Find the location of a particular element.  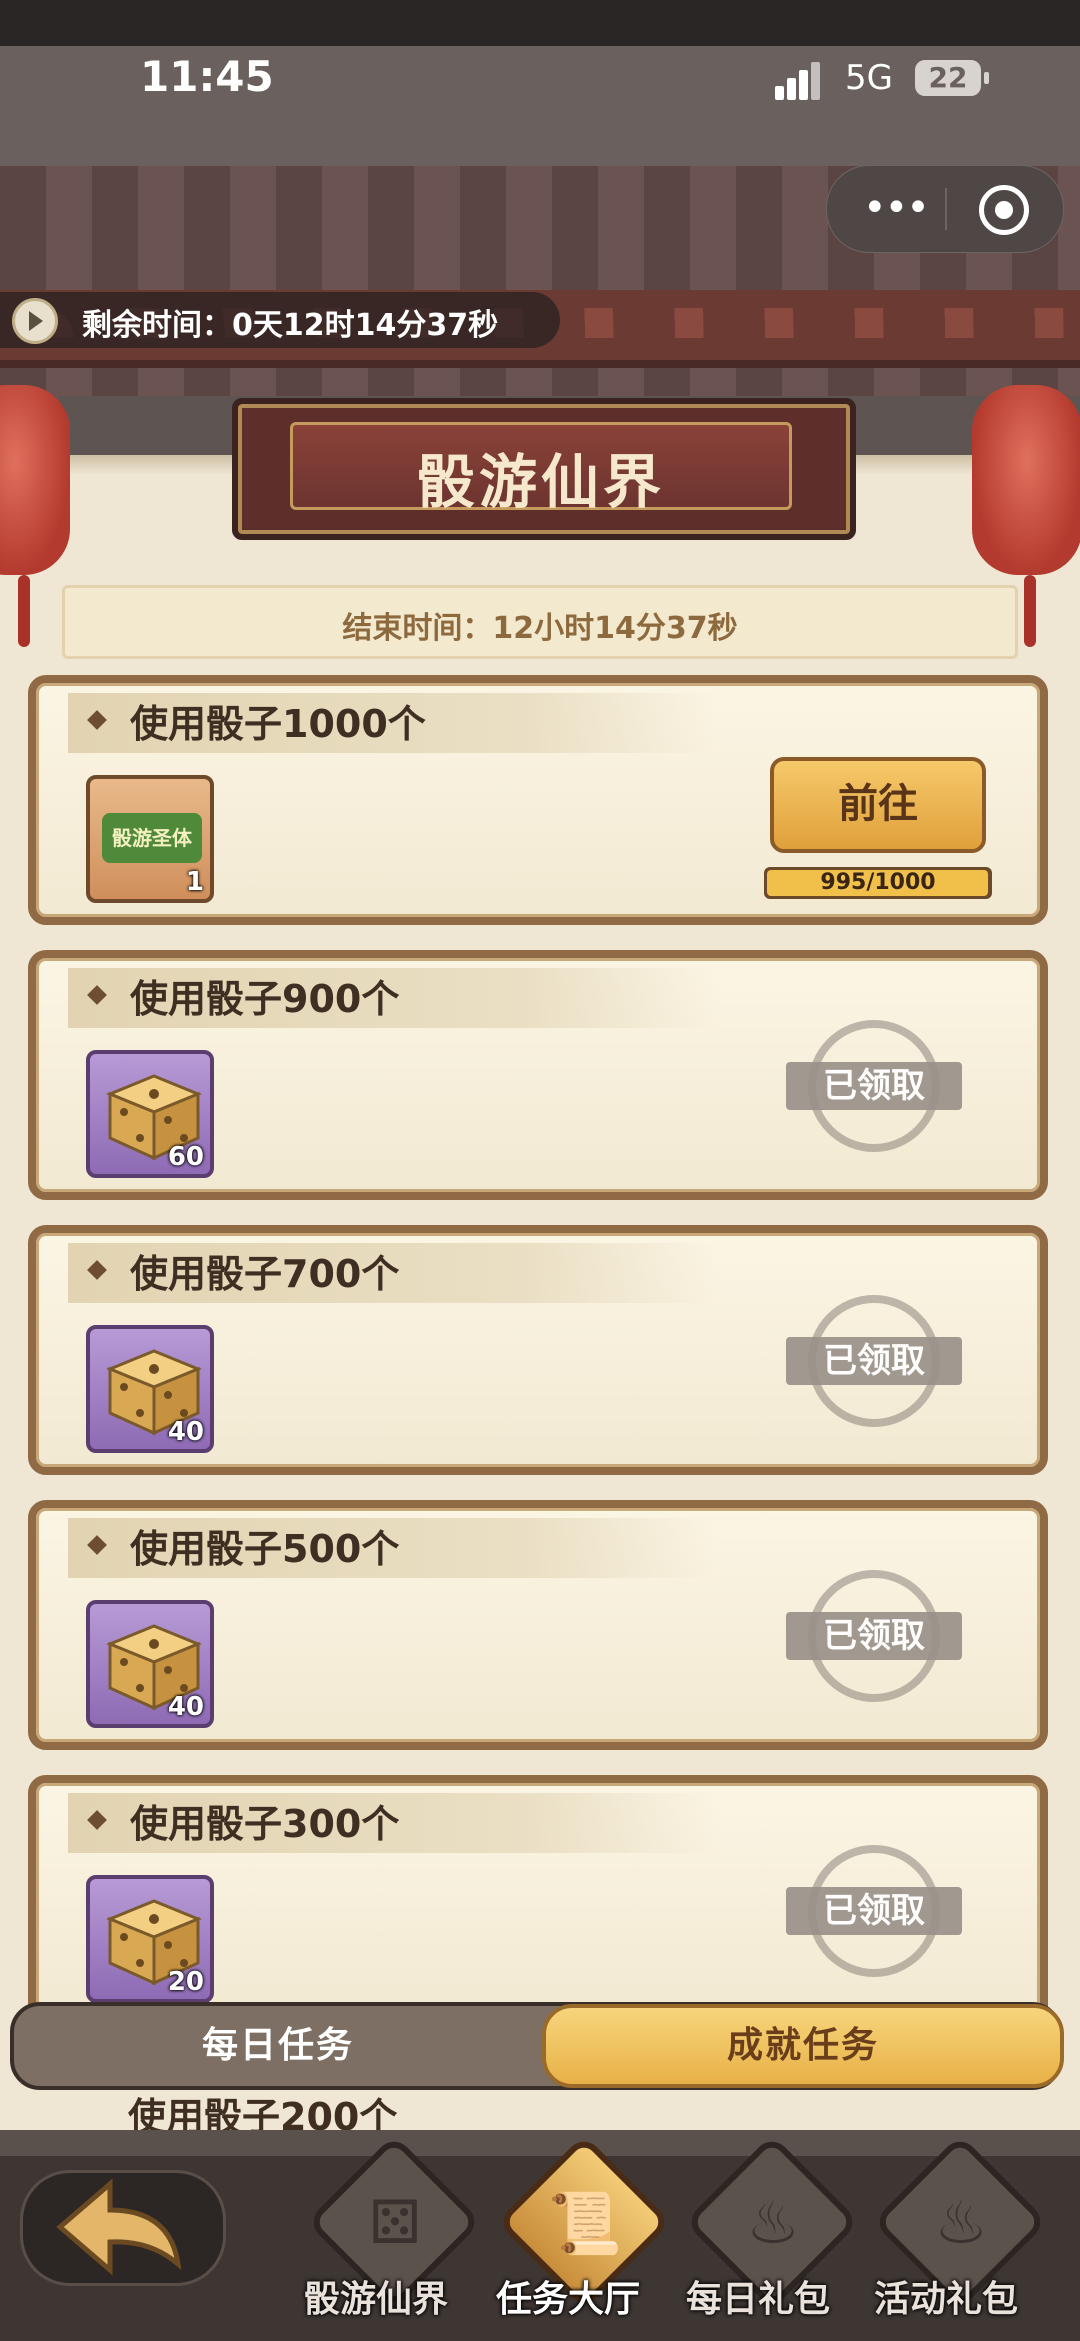

network-type: 5G is located at coordinates (869, 78).